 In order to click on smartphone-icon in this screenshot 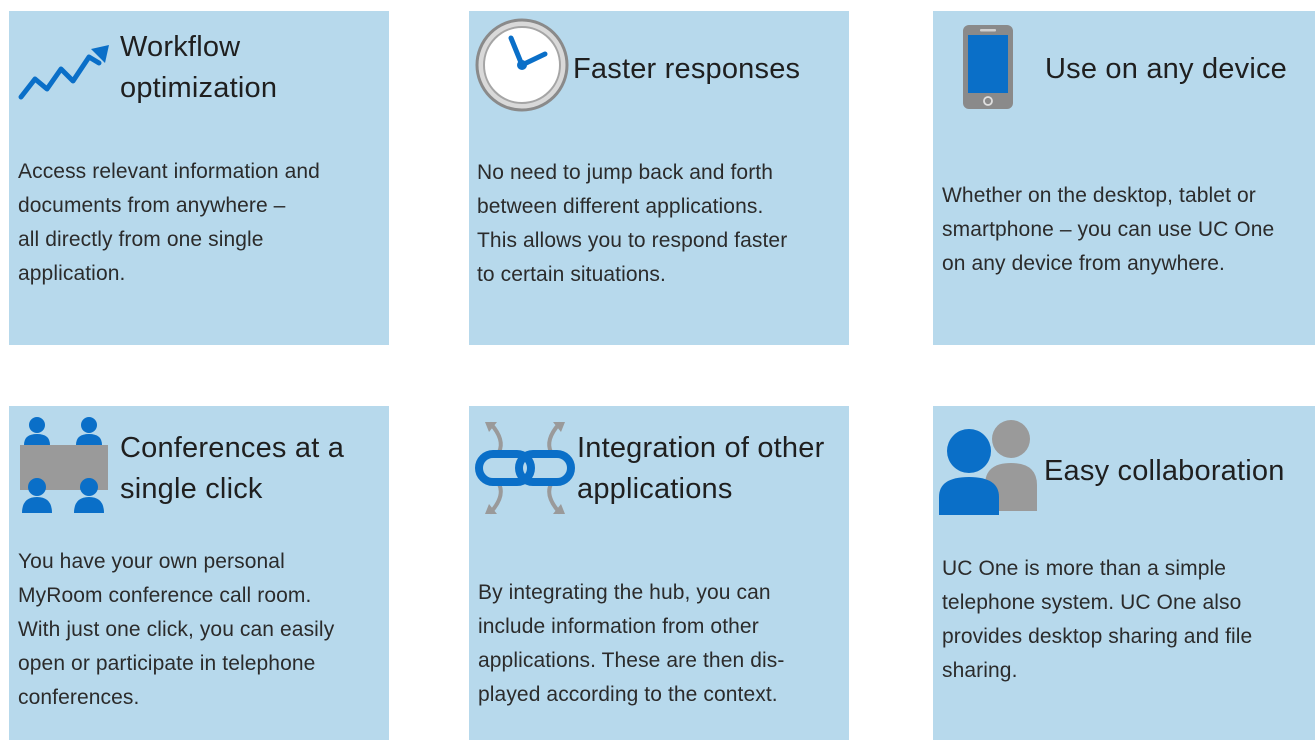, I will do `click(988, 67)`.